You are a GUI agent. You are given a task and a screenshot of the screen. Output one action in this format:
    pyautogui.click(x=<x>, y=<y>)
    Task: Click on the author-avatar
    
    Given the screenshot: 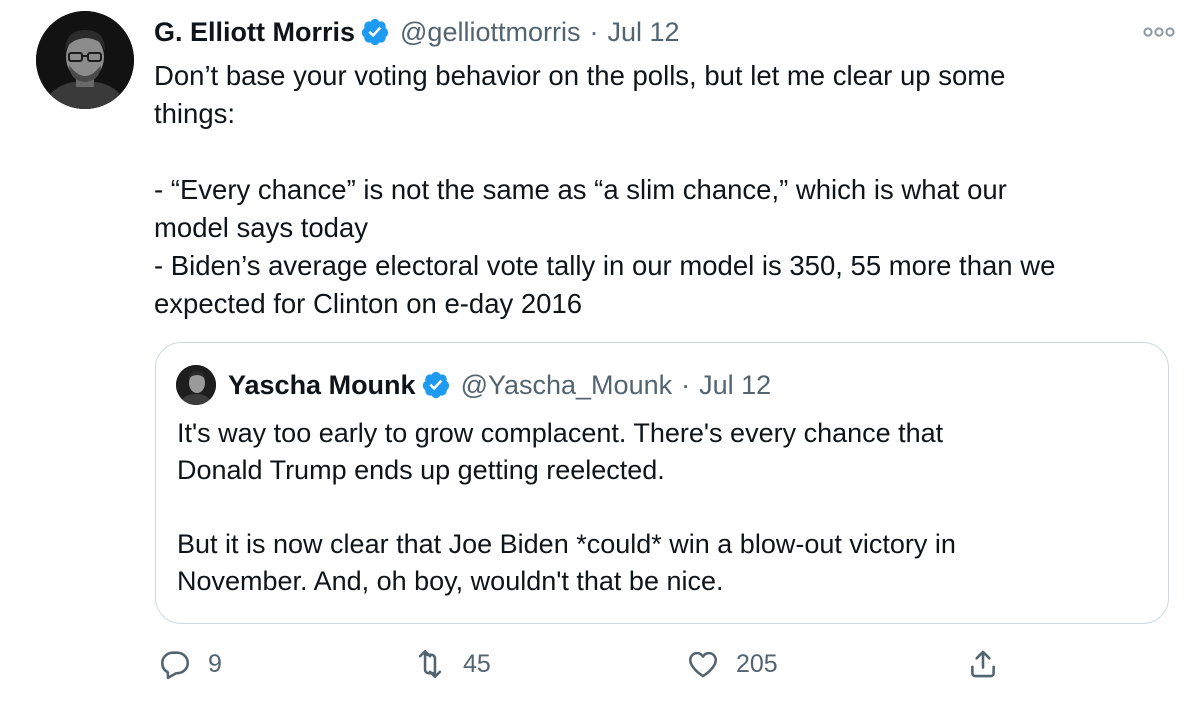 What is the action you would take?
    pyautogui.click(x=85, y=60)
    